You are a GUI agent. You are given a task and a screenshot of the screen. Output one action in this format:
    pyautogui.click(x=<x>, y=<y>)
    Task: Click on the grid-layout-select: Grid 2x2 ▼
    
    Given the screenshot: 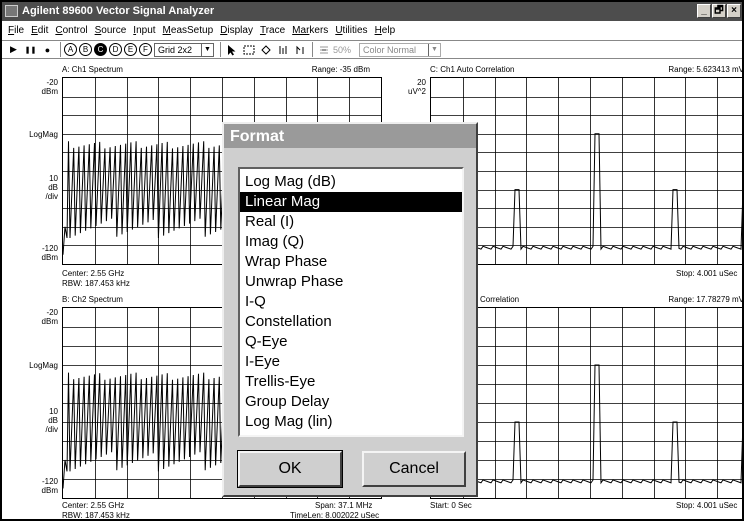 What is the action you would take?
    pyautogui.click(x=184, y=49)
    